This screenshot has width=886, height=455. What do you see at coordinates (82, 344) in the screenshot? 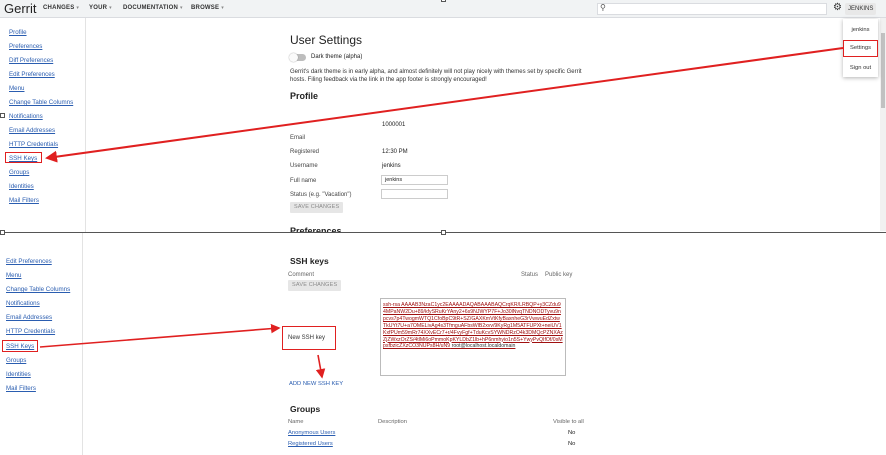
I see `sidebar-divider-bottom` at bounding box center [82, 344].